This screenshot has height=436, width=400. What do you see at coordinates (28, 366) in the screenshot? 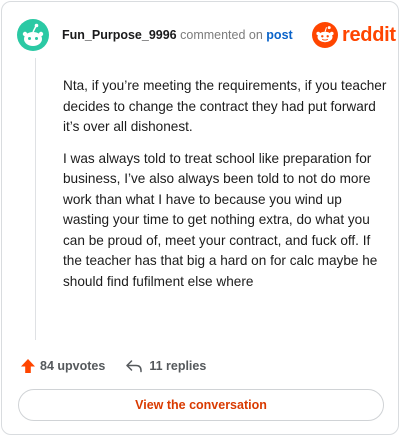
I see `upvote-arrow-icon` at bounding box center [28, 366].